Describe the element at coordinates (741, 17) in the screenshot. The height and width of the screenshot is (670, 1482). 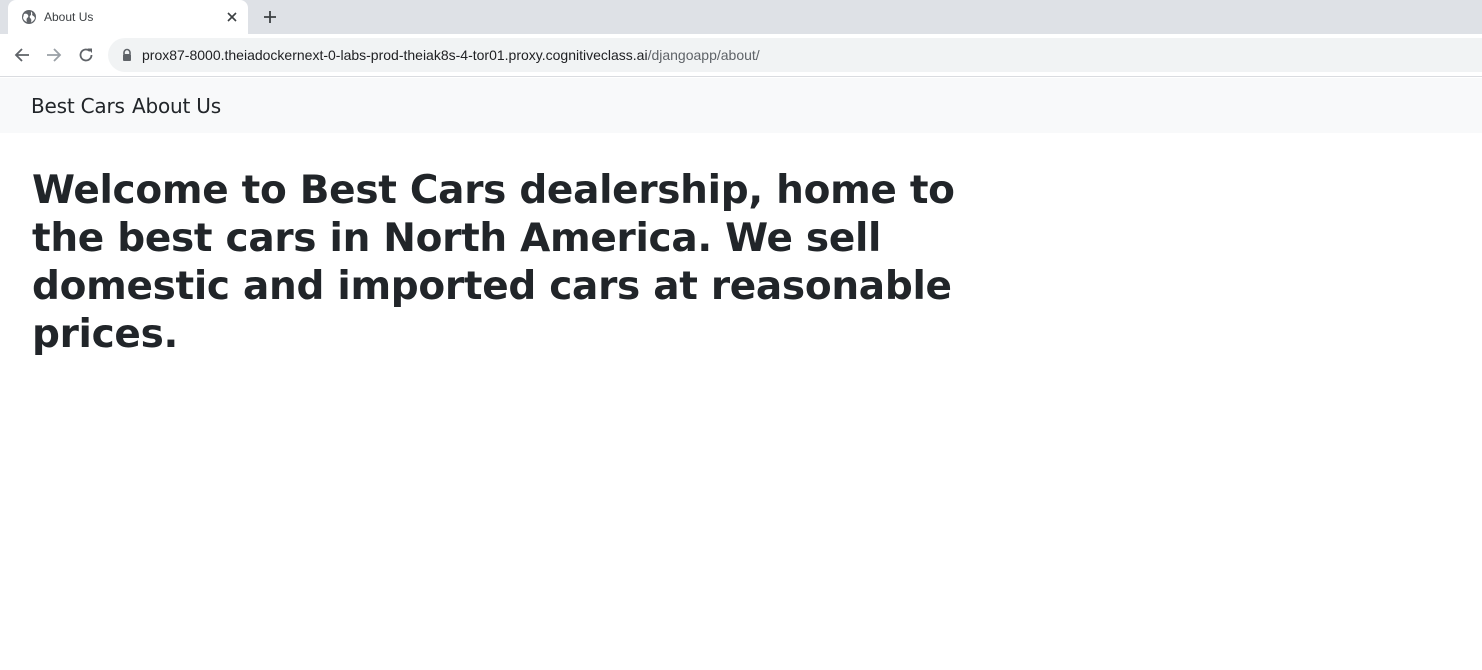
I see `browser-tab-strip: About Us` at that location.